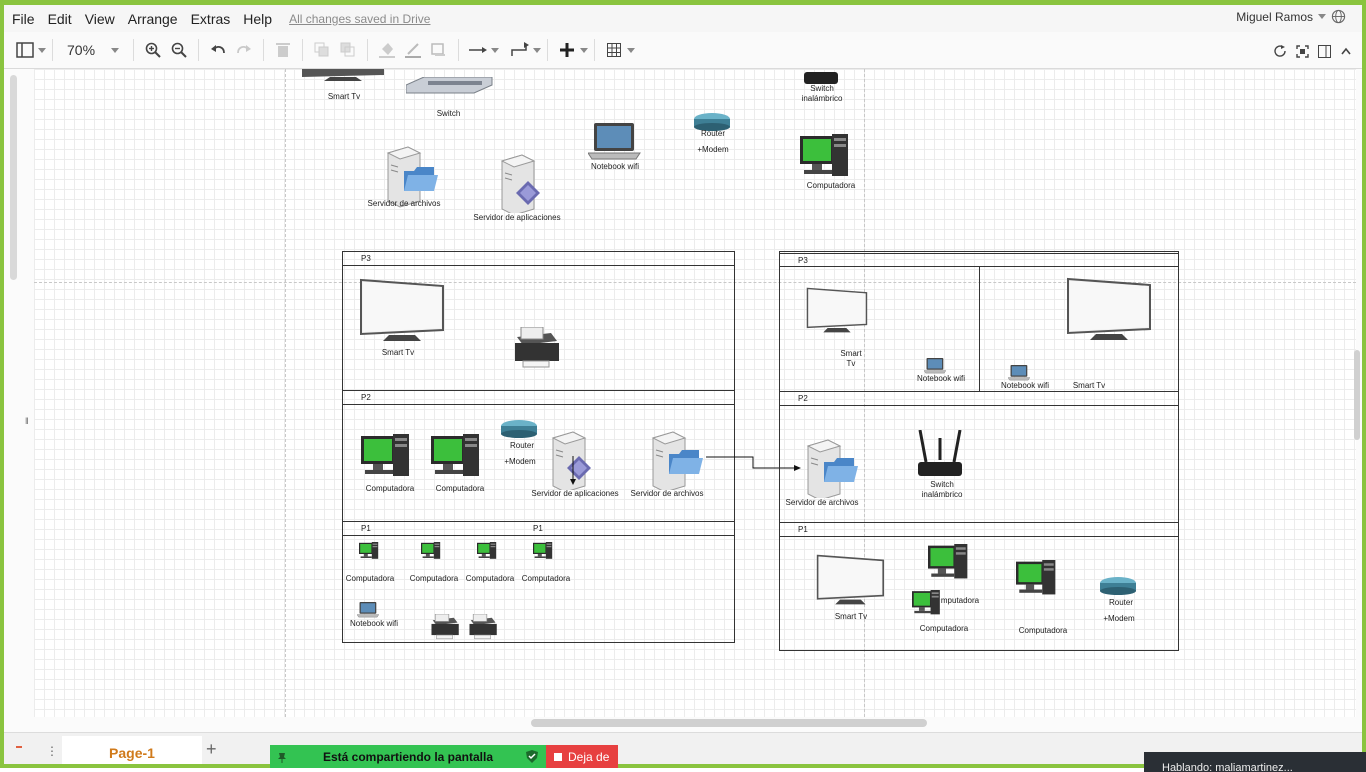 The height and width of the screenshot is (772, 1366). Describe the element at coordinates (450, 86) in the screenshot. I see `switch-icon` at that location.